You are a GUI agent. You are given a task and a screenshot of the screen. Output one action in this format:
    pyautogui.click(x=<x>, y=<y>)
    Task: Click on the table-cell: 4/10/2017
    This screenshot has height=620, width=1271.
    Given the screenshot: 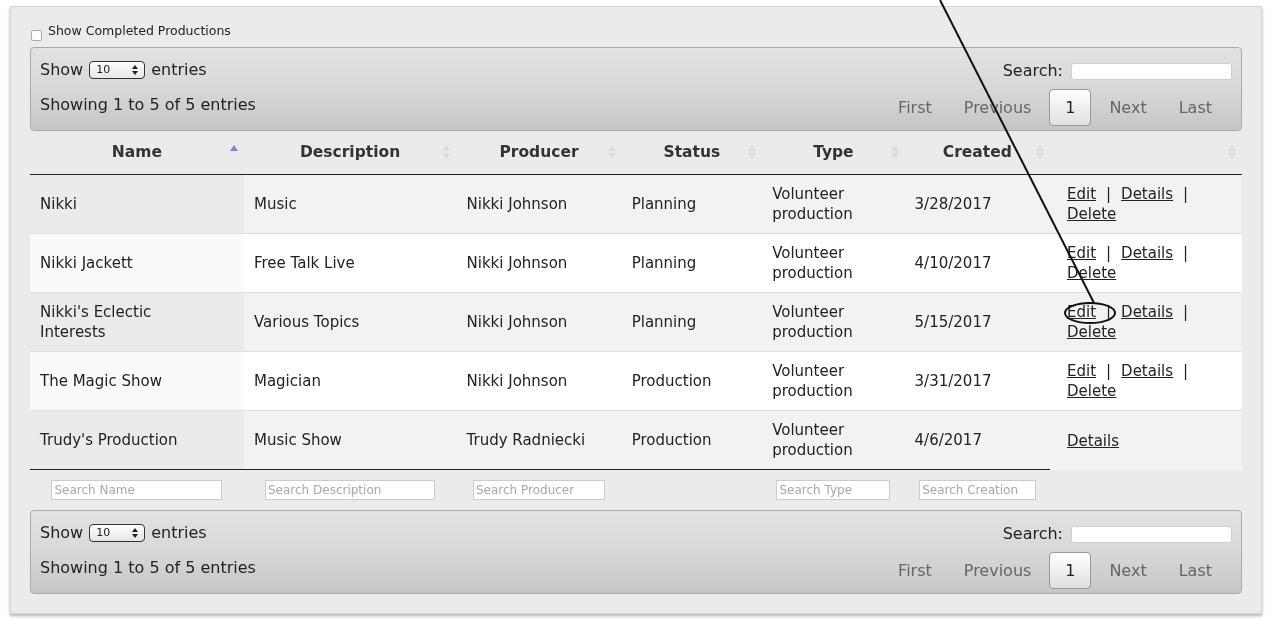 What is the action you would take?
    pyautogui.click(x=977, y=263)
    